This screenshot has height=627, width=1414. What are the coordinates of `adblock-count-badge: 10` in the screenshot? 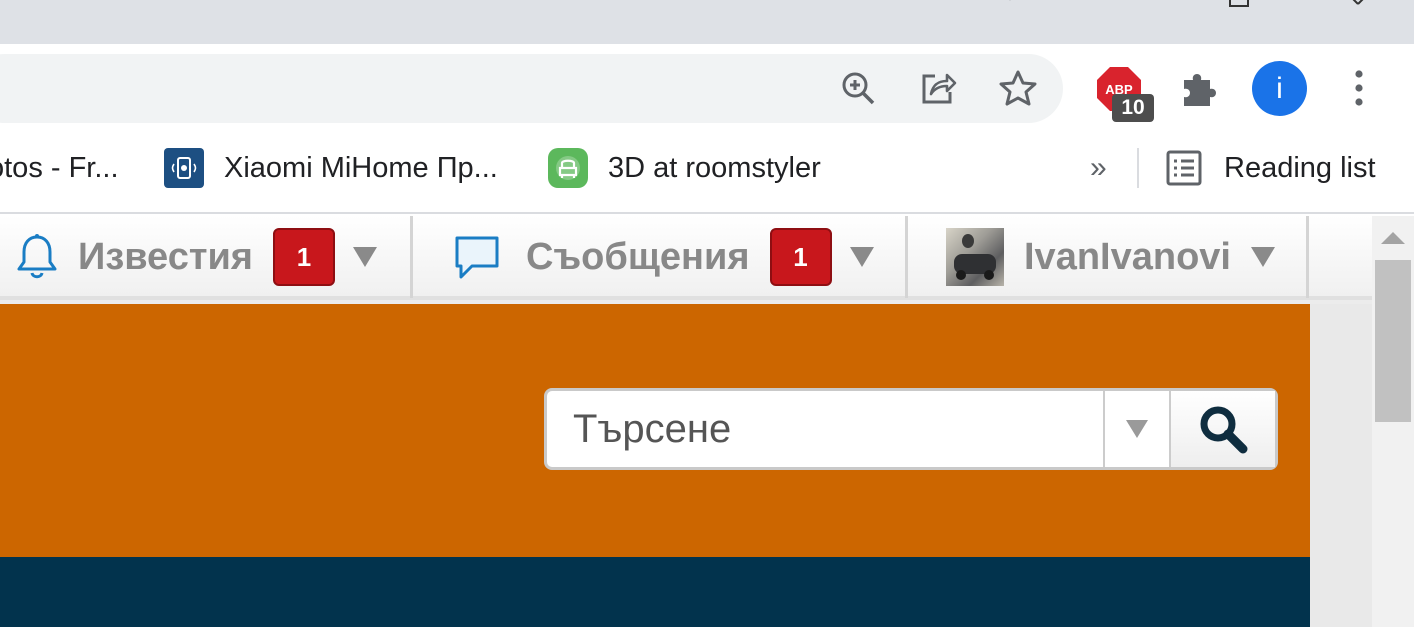 It's located at (1133, 108).